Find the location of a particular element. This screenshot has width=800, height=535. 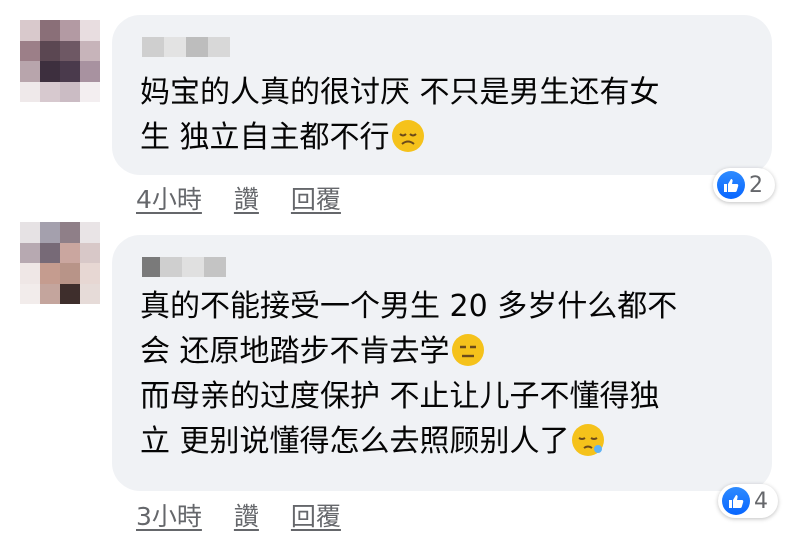

sleepy-face-icon is located at coordinates (587, 440).